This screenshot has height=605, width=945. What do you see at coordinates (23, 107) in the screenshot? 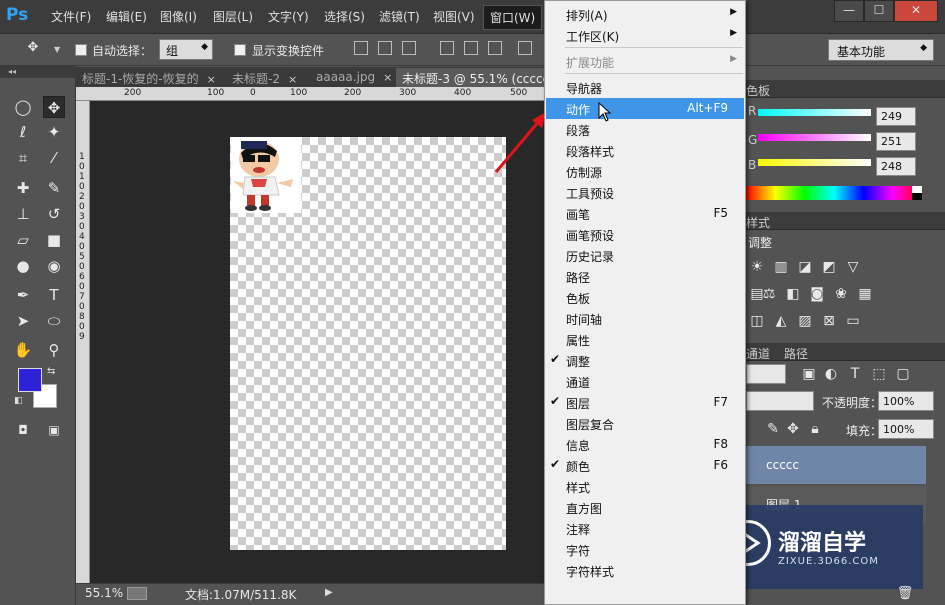
I see `marquee-tool-icon: ◯` at bounding box center [23, 107].